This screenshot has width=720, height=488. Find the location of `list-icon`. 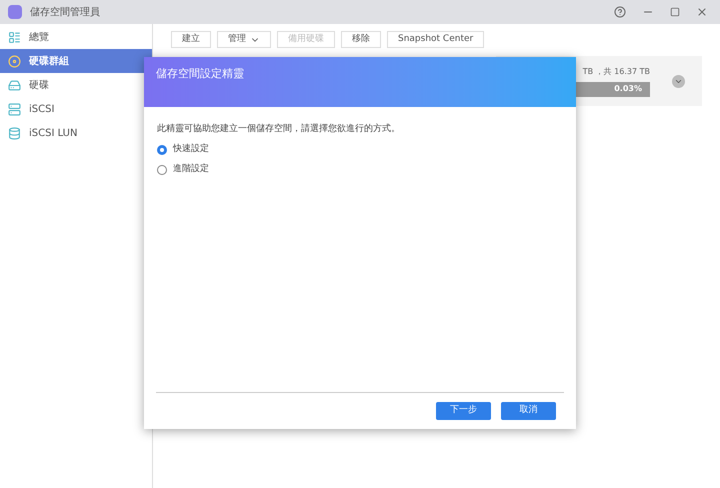

list-icon is located at coordinates (14, 37).